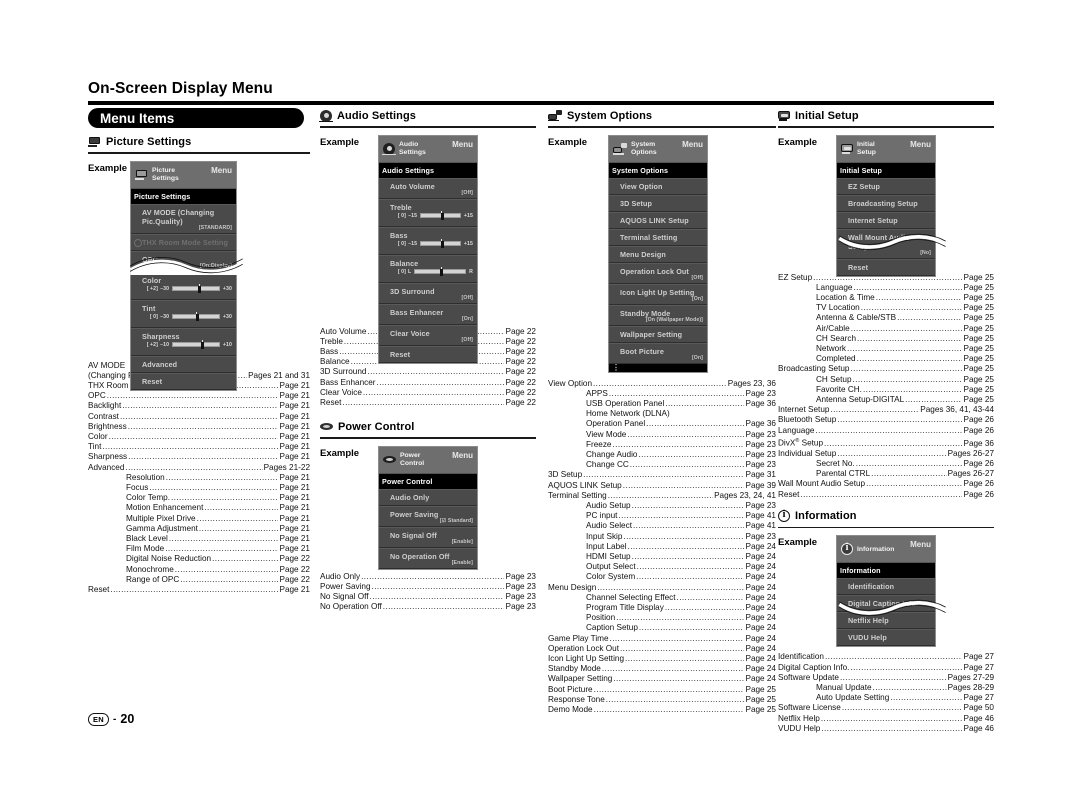  What do you see at coordinates (886, 604) in the screenshot?
I see `osd-row: Digital Caption Info.` at bounding box center [886, 604].